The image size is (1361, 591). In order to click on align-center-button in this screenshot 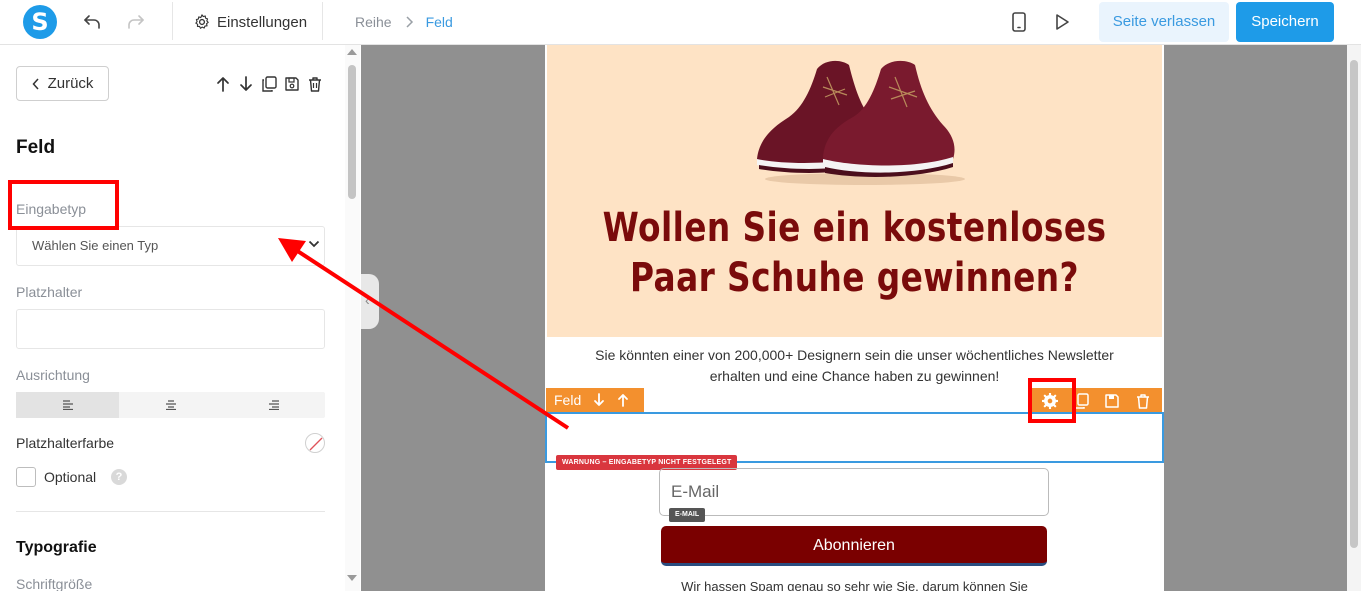, I will do `click(170, 405)`.